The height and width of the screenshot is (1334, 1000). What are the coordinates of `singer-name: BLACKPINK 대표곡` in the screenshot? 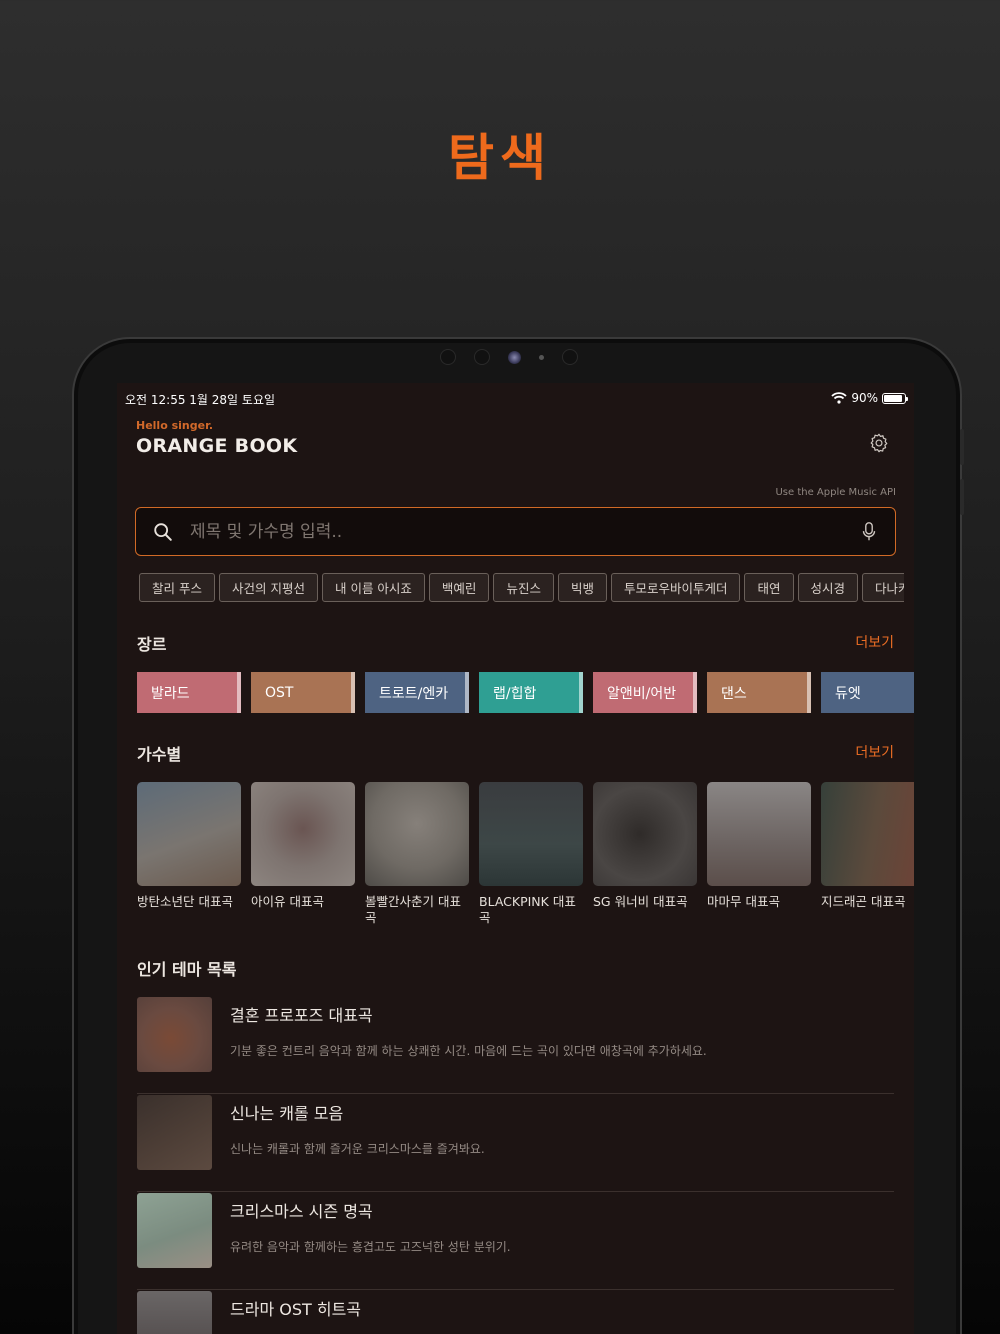 It's located at (527, 909).